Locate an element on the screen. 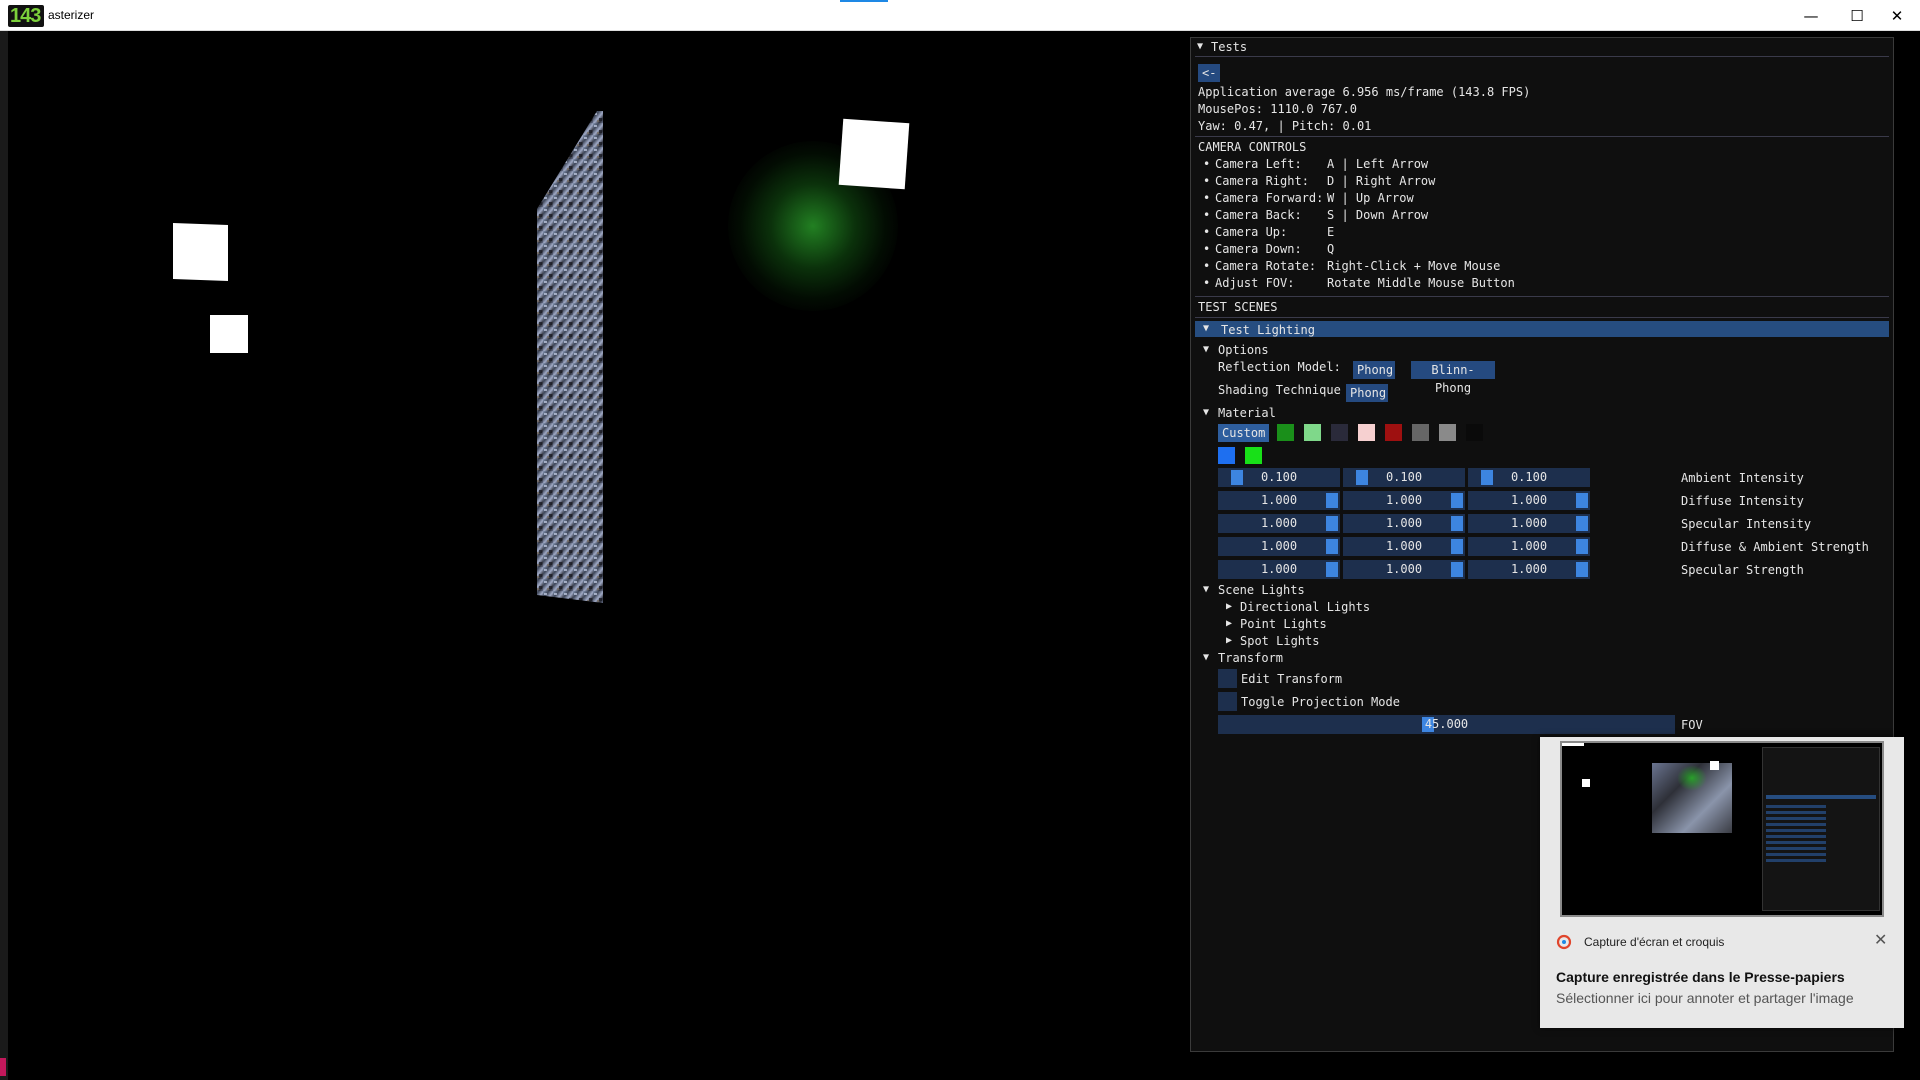 The image size is (1920, 1080). list-item: • Camera Back: S | Down Arrow is located at coordinates (1316, 215).